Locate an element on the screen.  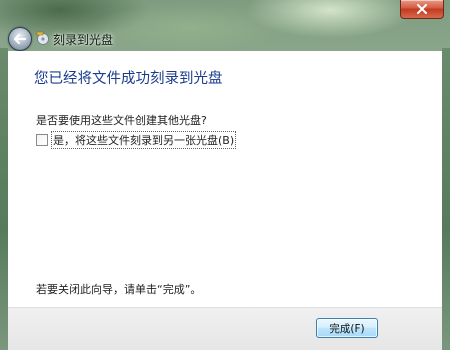
finish-button: 完成(F) is located at coordinates (347, 328).